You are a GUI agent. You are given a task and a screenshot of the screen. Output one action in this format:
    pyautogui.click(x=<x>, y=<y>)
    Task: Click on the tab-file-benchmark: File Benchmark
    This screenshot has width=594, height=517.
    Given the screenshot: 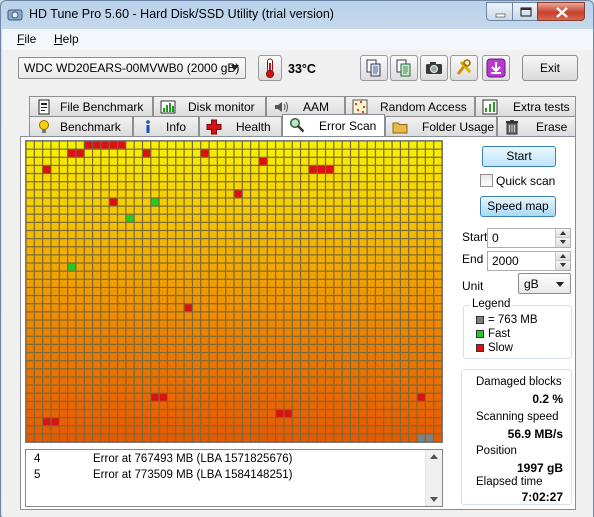 What is the action you would take?
    pyautogui.click(x=91, y=106)
    